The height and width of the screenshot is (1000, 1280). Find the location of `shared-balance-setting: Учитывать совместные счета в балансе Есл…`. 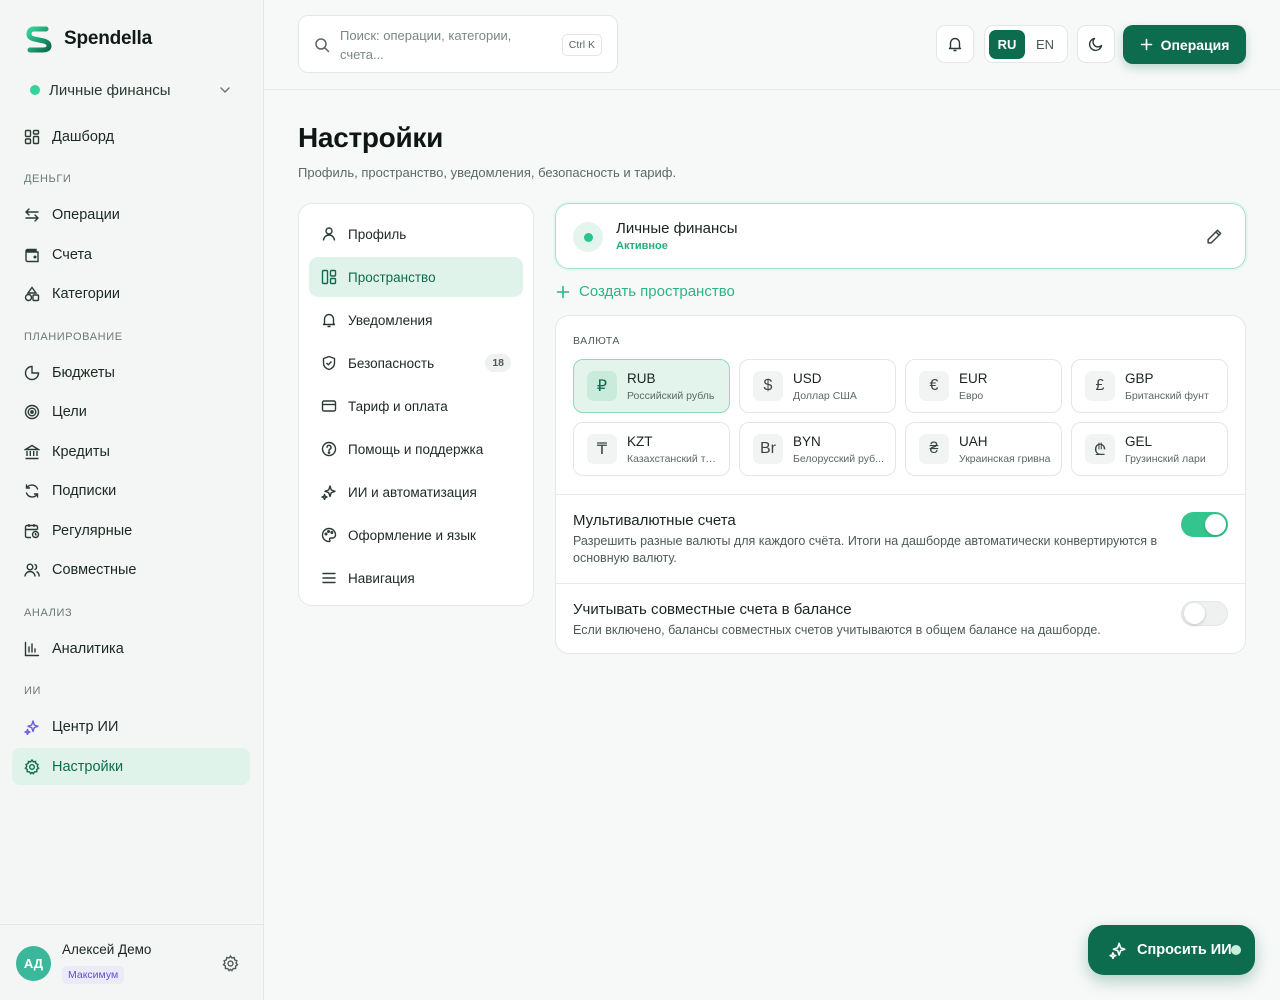

shared-balance-setting: Учитывать совместные счета в балансе Есл… is located at coordinates (900, 618).